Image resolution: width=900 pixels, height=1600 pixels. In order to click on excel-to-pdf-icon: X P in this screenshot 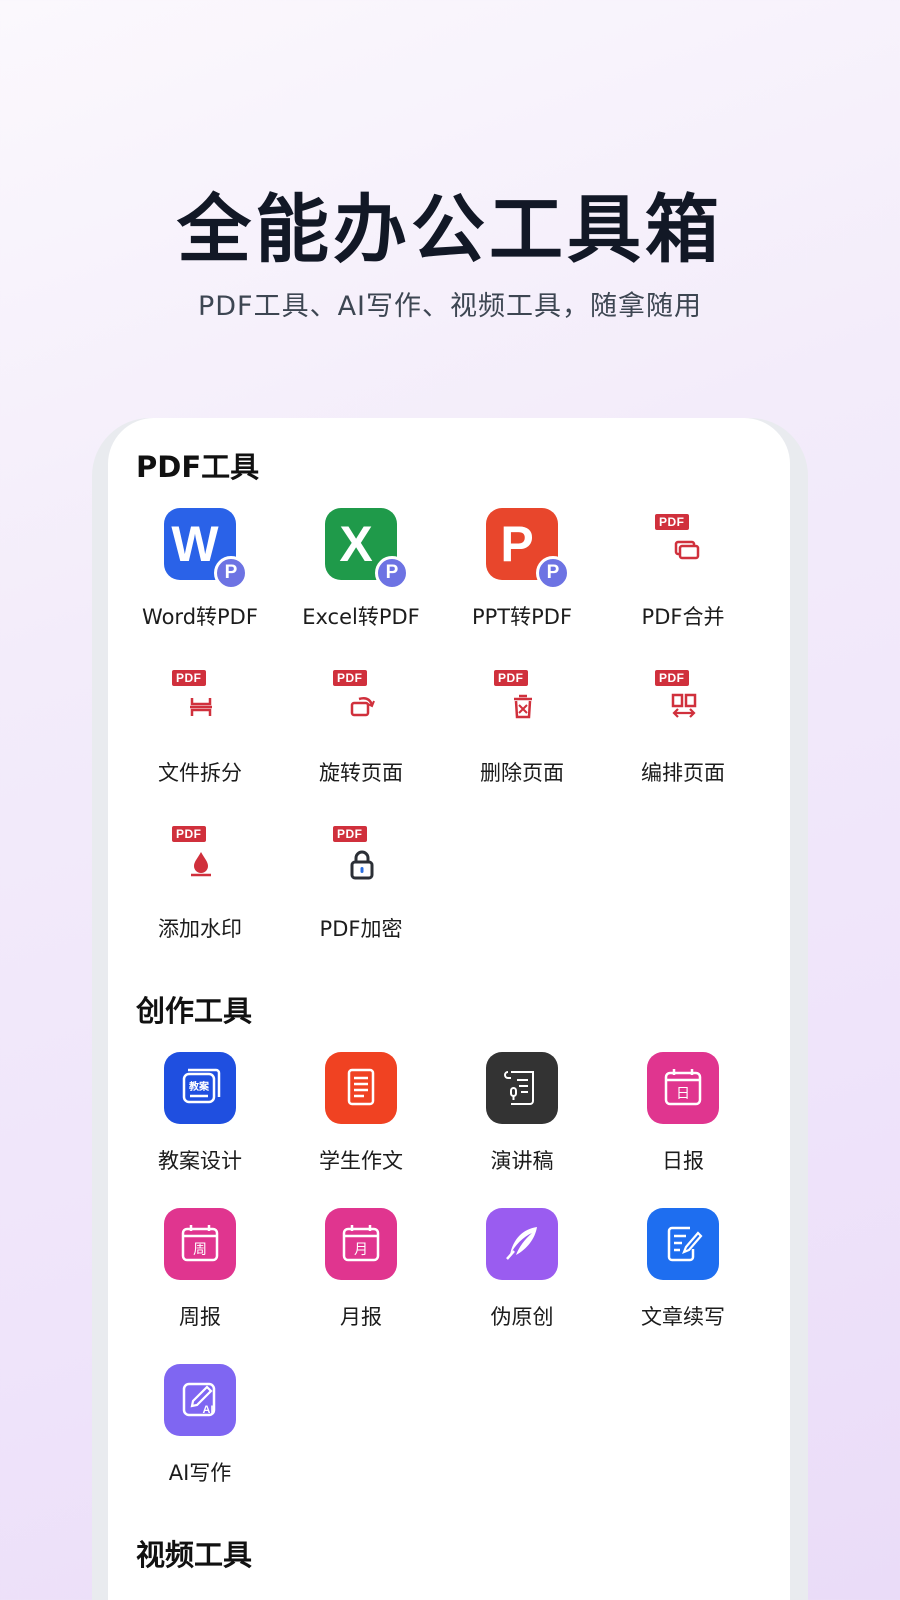, I will do `click(367, 549)`.